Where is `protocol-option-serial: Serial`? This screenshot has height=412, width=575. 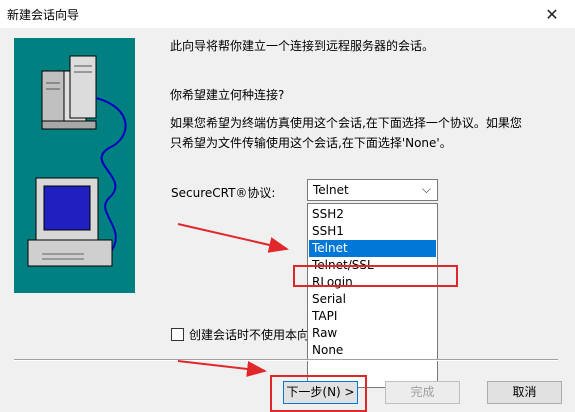 protocol-option-serial: Serial is located at coordinates (372, 299).